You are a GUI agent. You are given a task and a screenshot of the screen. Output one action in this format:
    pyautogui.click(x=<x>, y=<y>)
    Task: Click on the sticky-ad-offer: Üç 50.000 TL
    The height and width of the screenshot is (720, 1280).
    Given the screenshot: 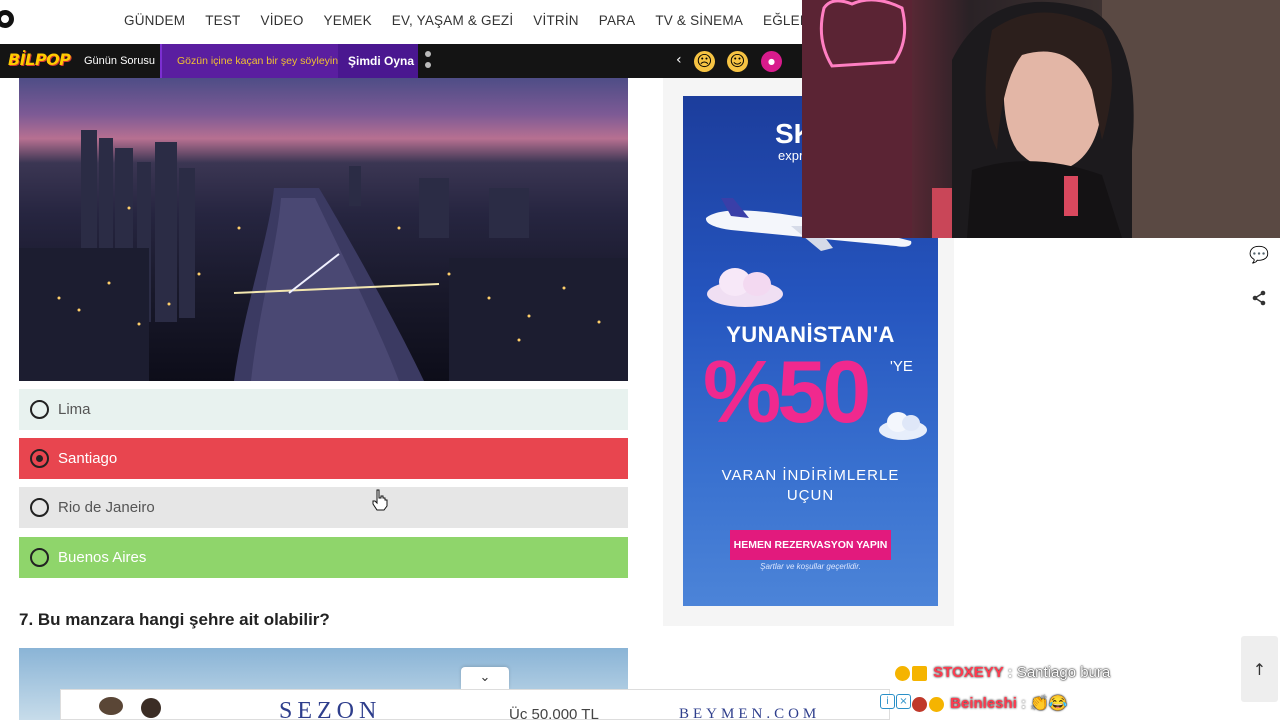 What is the action you would take?
    pyautogui.click(x=554, y=713)
    